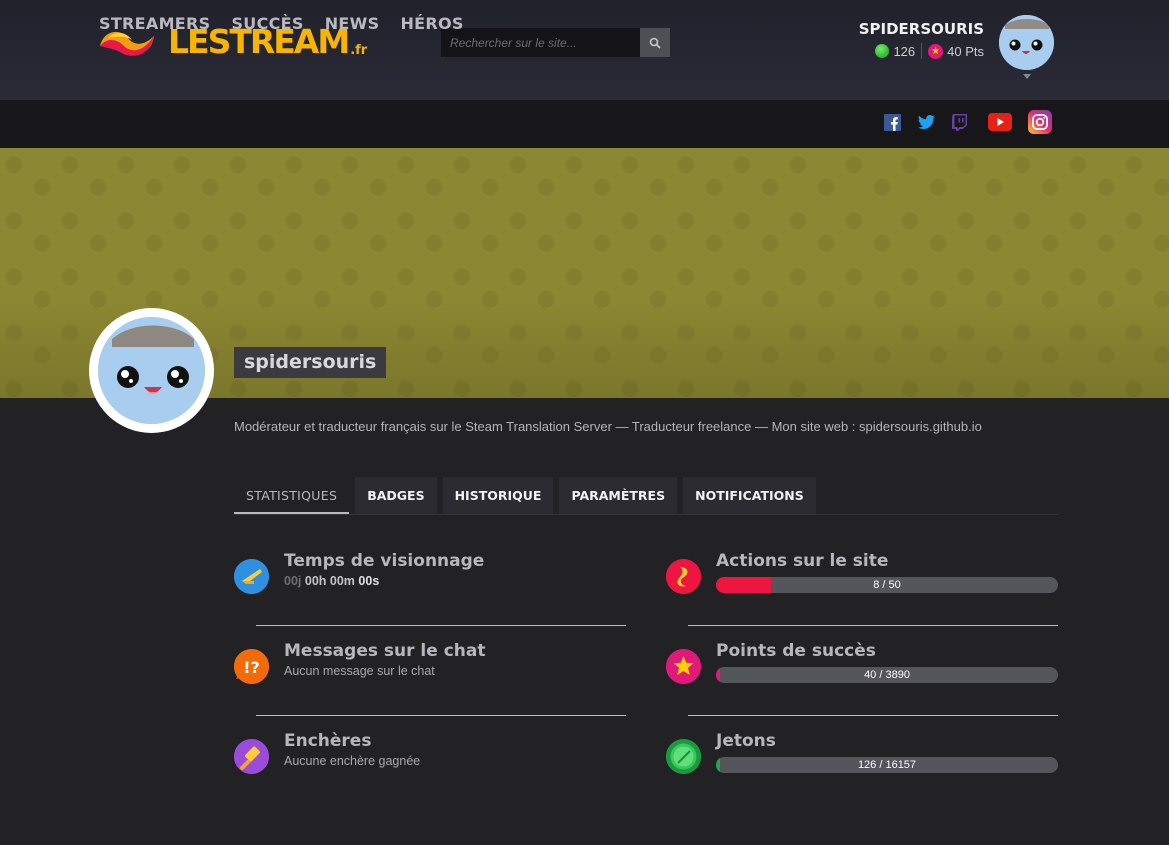  Describe the element at coordinates (1027, 76) in the screenshot. I see `user-menu-chevron-down-icon` at that location.